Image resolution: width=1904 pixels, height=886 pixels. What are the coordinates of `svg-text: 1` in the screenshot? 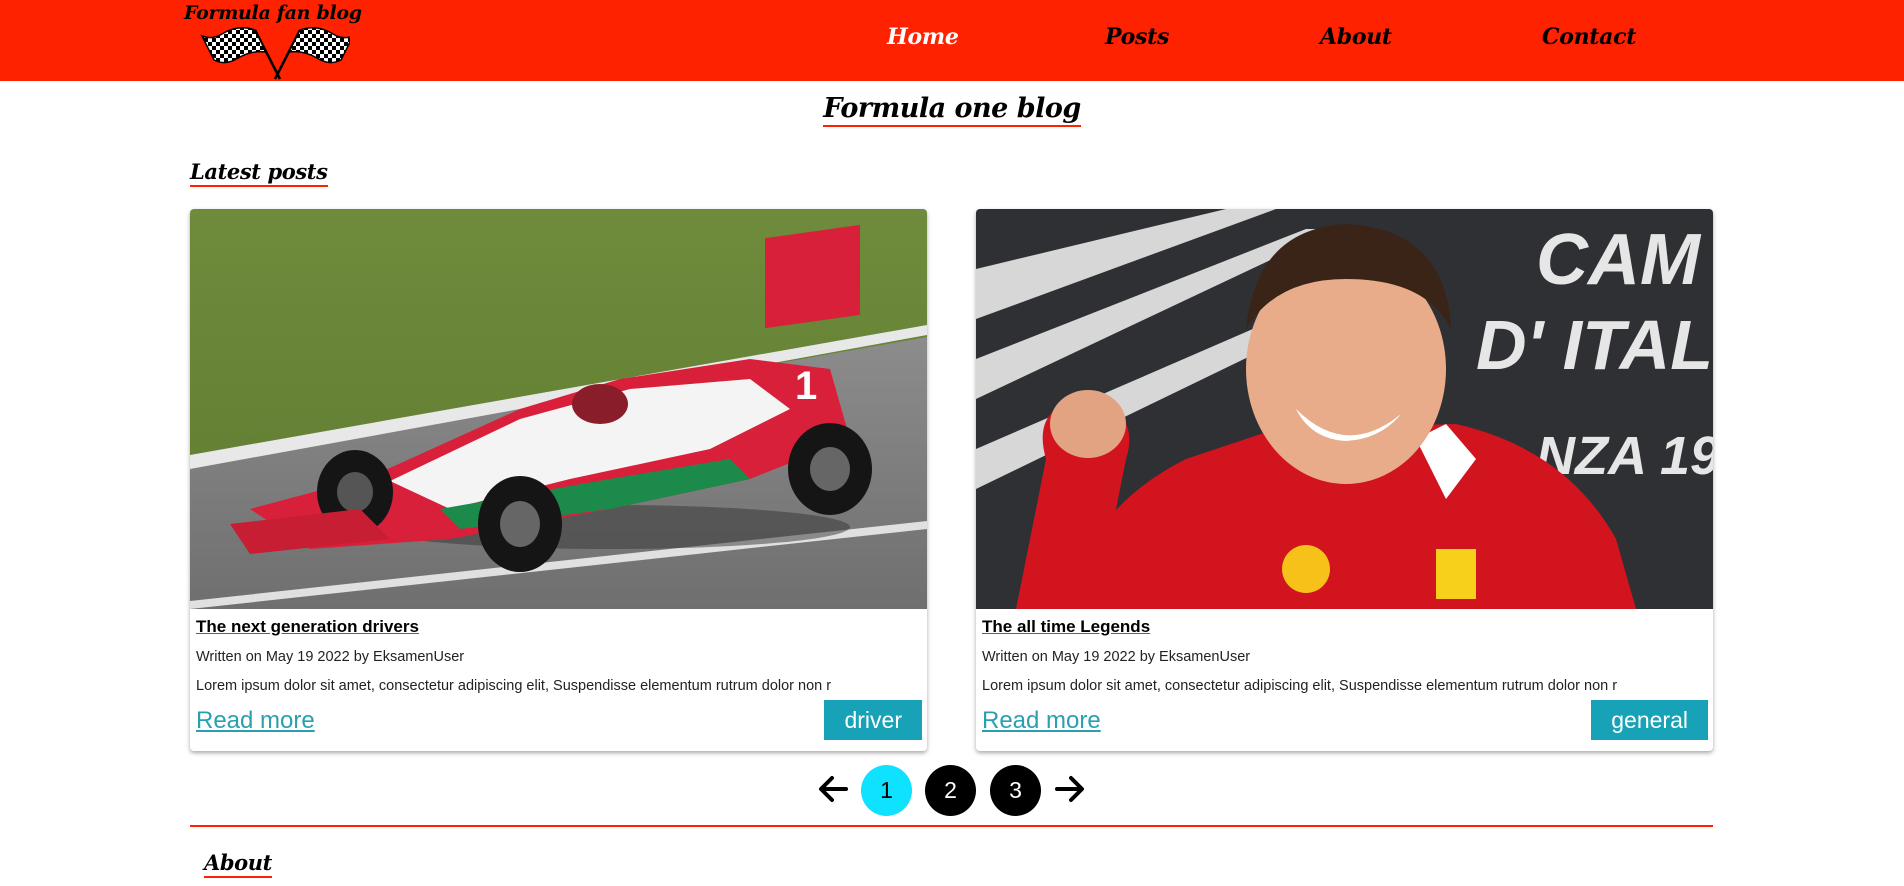 It's located at (806, 386).